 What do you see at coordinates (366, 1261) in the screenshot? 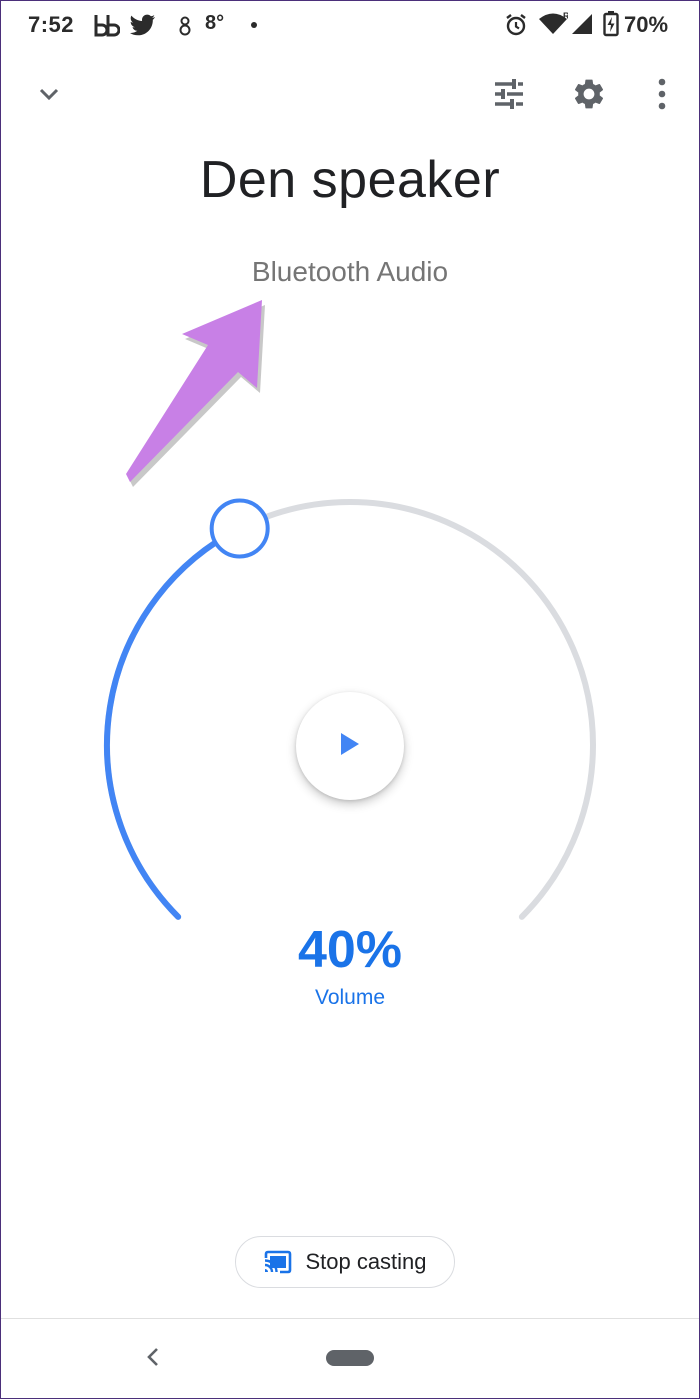
I see `stop-casting-label: Stop casting` at bounding box center [366, 1261].